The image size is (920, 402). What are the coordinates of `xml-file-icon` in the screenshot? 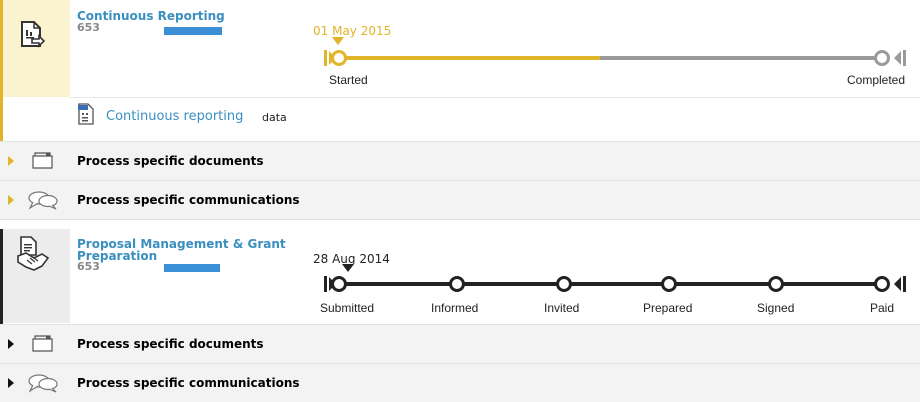 It's located at (86, 114).